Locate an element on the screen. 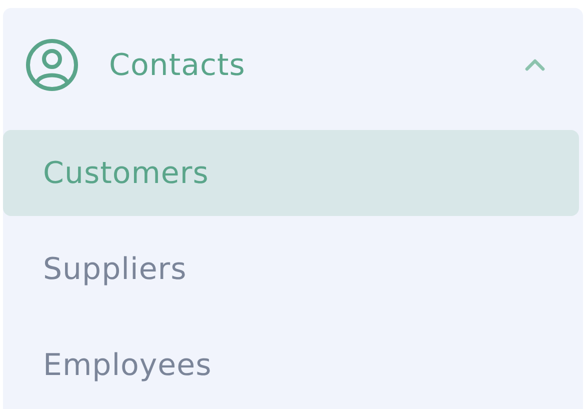 Image resolution: width=586 pixels, height=409 pixels. user-circle-icon is located at coordinates (52, 65).